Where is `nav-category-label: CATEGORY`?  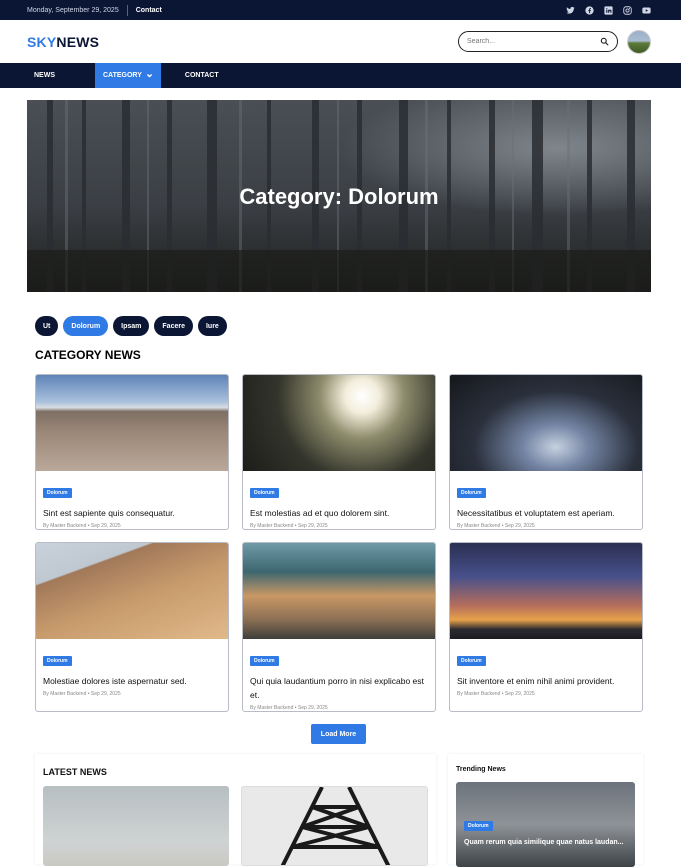 nav-category-label: CATEGORY is located at coordinates (122, 75).